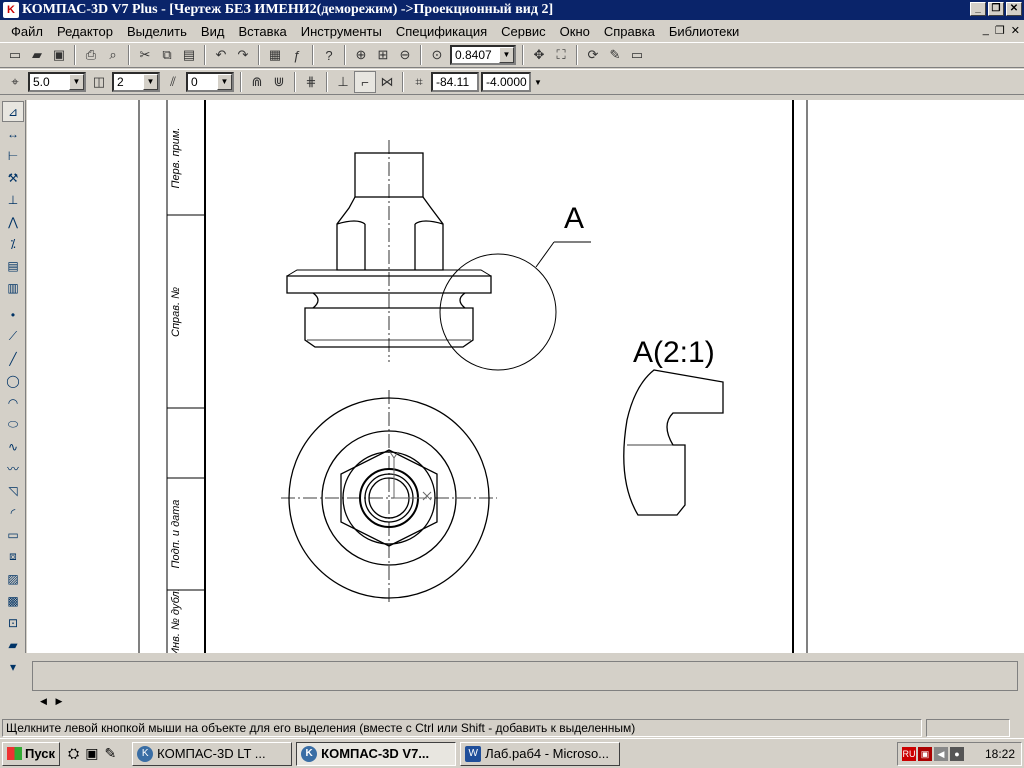 The width and height of the screenshot is (1024, 768). I want to click on zoom-out-icon: ⊖, so click(405, 55).